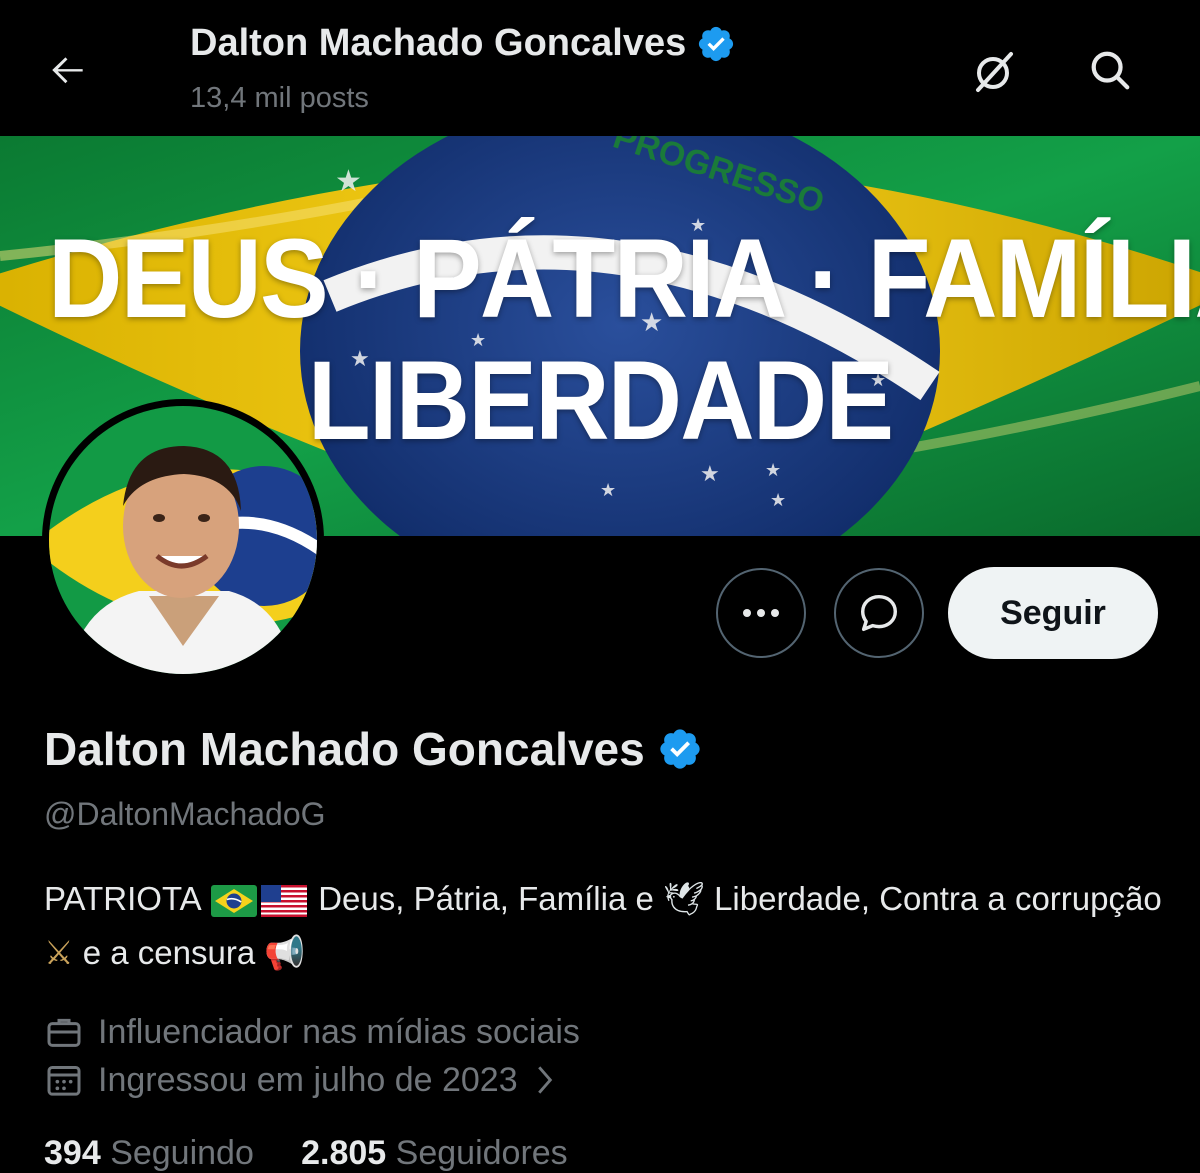 Image resolution: width=1200 pixels, height=1173 pixels. Describe the element at coordinates (182, 1153) in the screenshot. I see `following-label: Seguindo` at that location.